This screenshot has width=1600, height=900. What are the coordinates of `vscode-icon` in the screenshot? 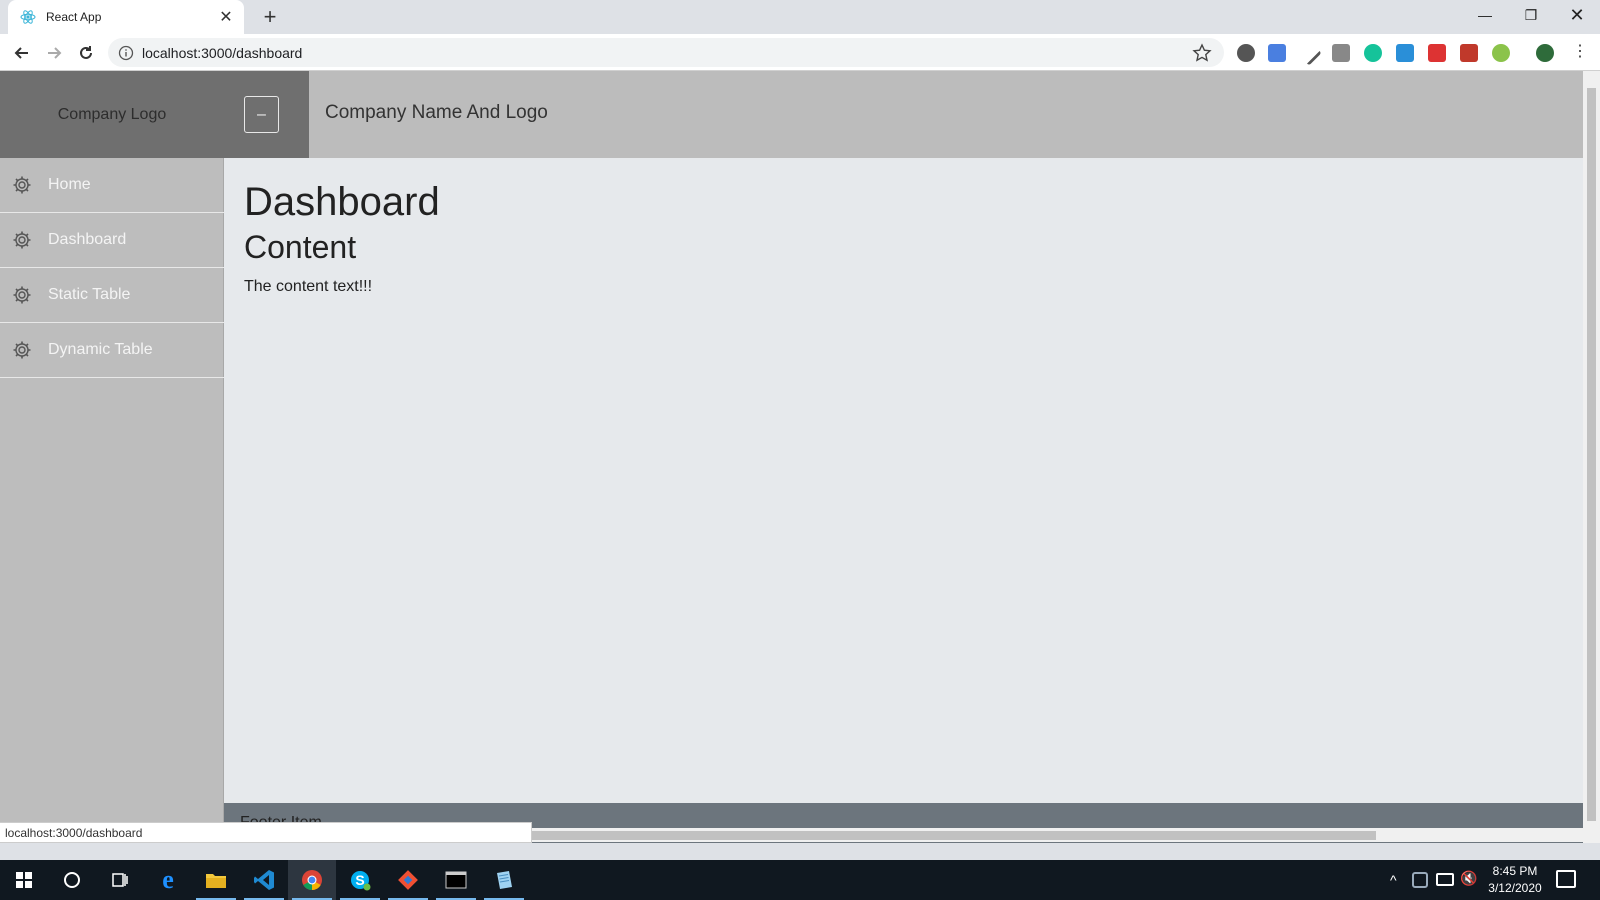 It's located at (264, 880).